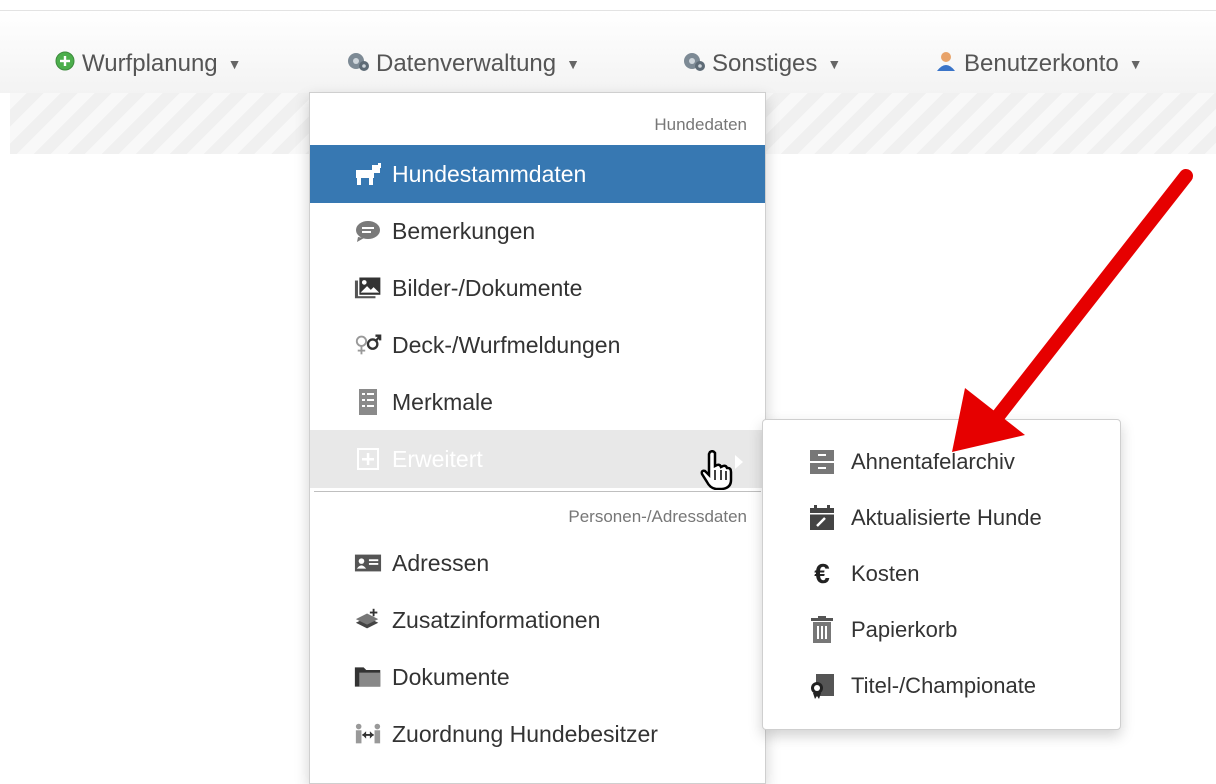  What do you see at coordinates (822, 686) in the screenshot?
I see `certificate-icon` at bounding box center [822, 686].